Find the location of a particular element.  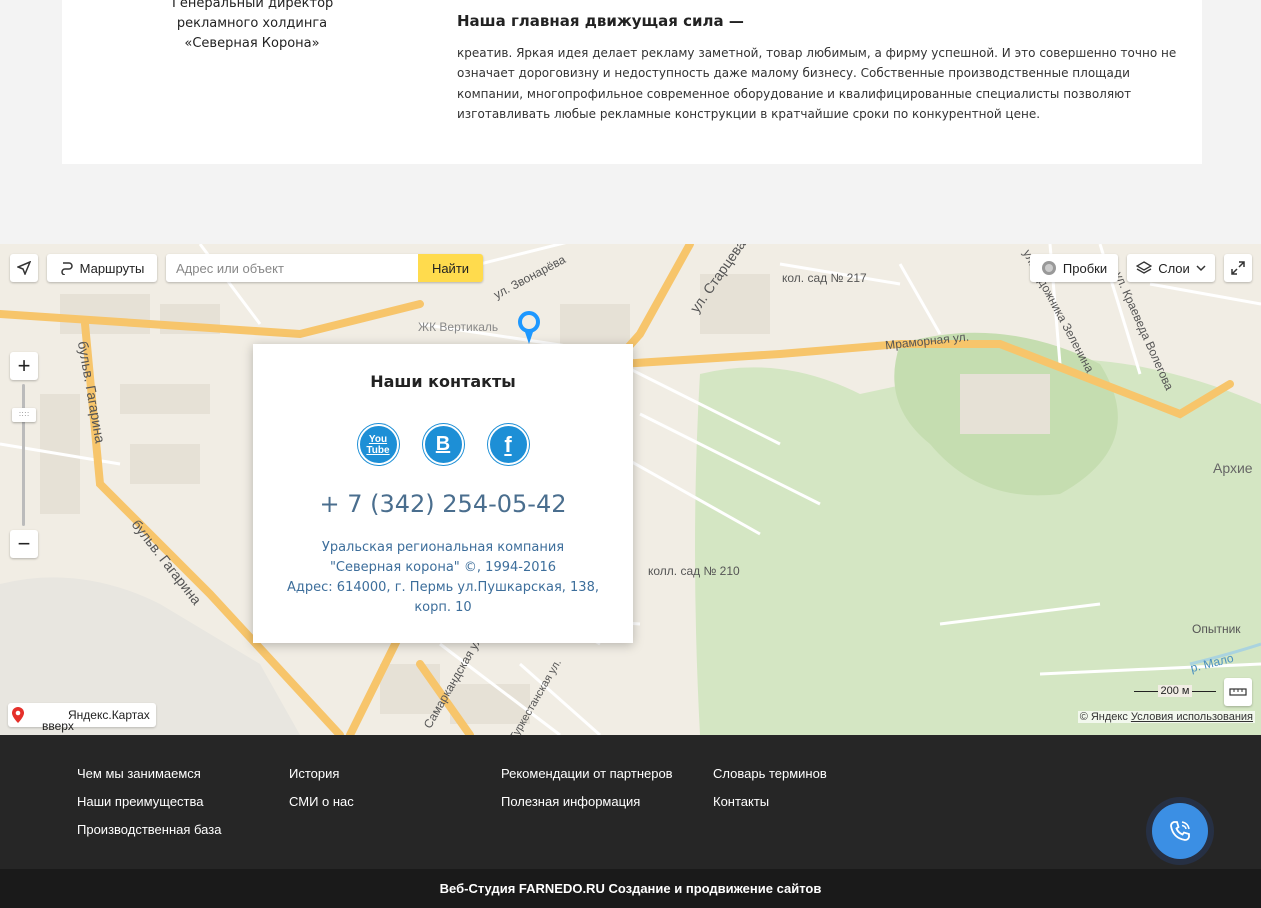

zoom-out-button: − is located at coordinates (24, 544).